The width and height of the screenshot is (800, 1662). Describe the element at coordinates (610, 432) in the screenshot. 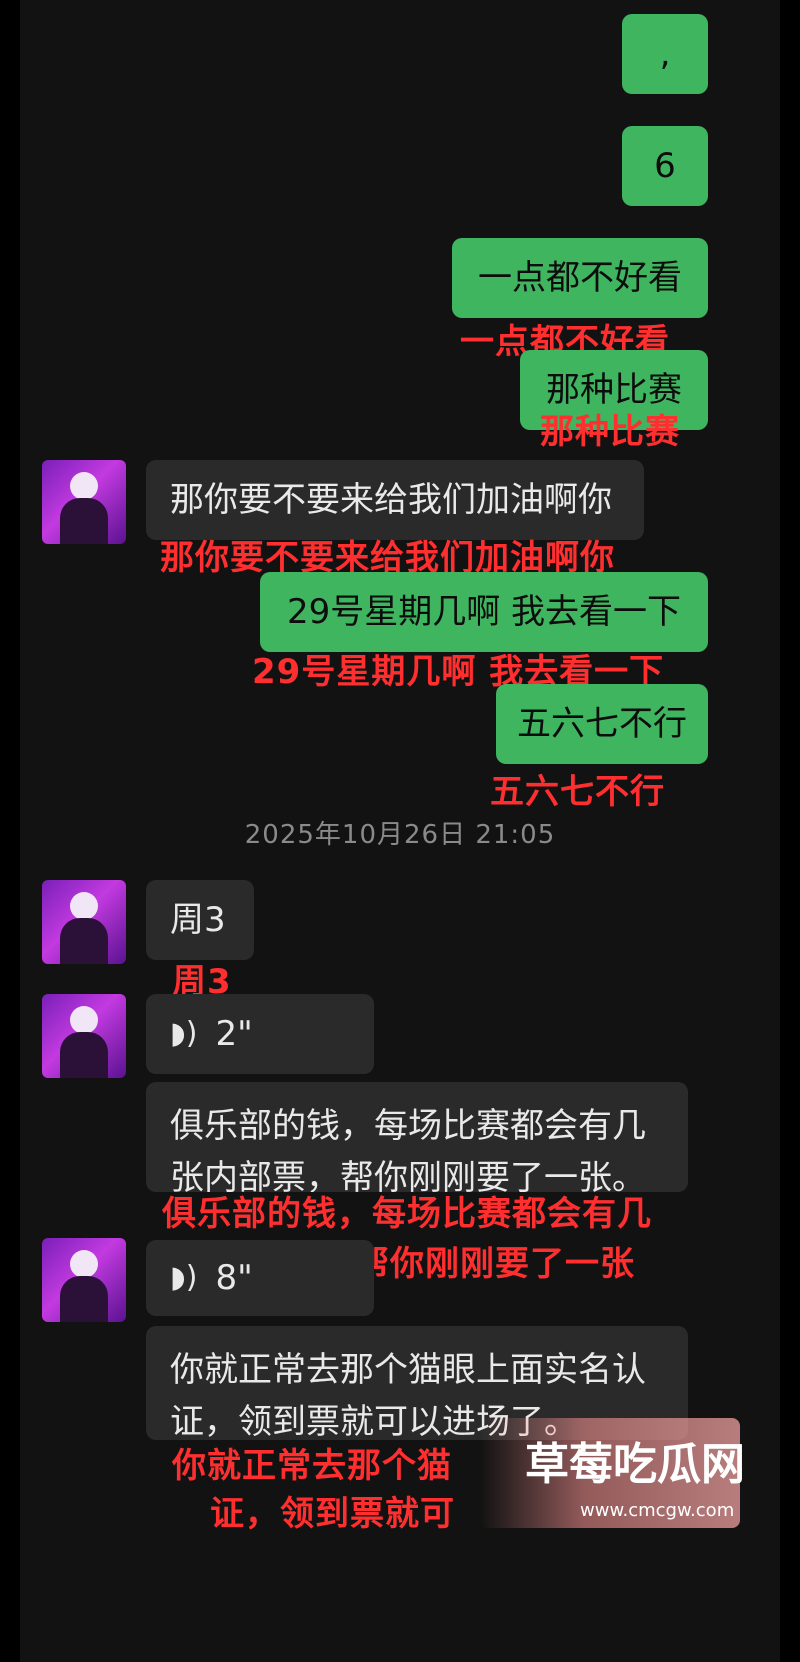

I see `annotation-text: 那种比赛` at that location.